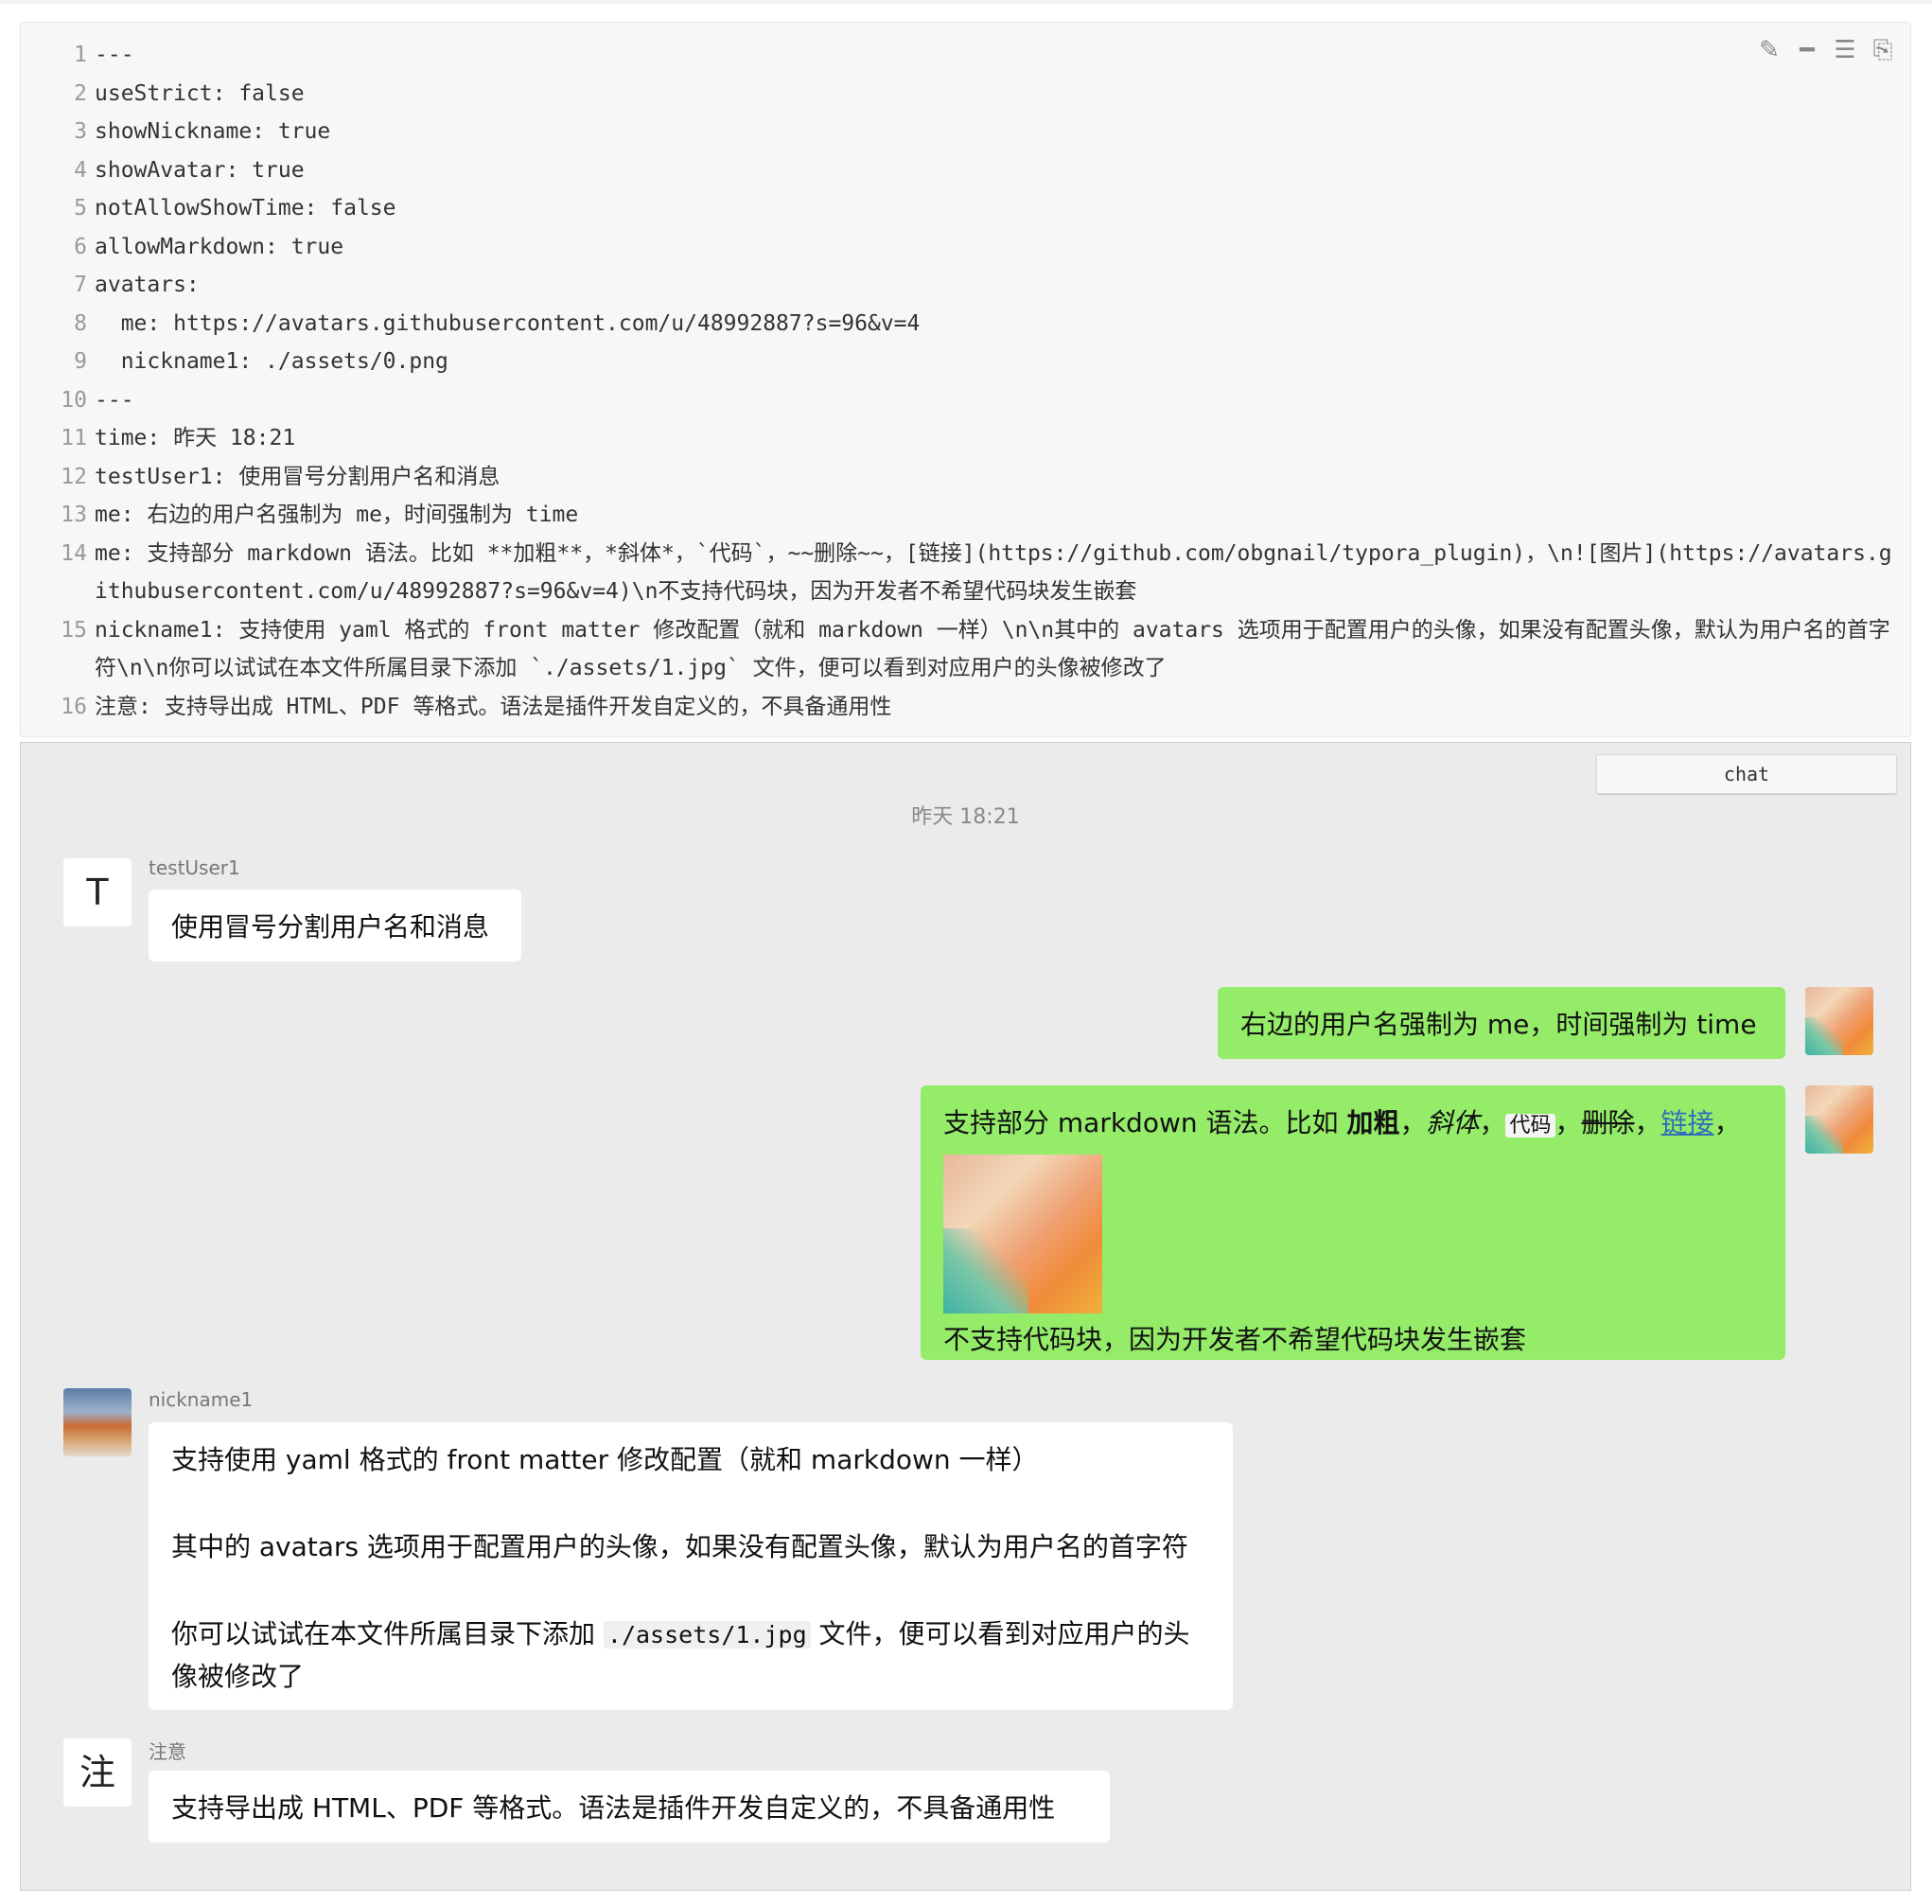  Describe the element at coordinates (74, 400) in the screenshot. I see `line-number: 10` at that location.